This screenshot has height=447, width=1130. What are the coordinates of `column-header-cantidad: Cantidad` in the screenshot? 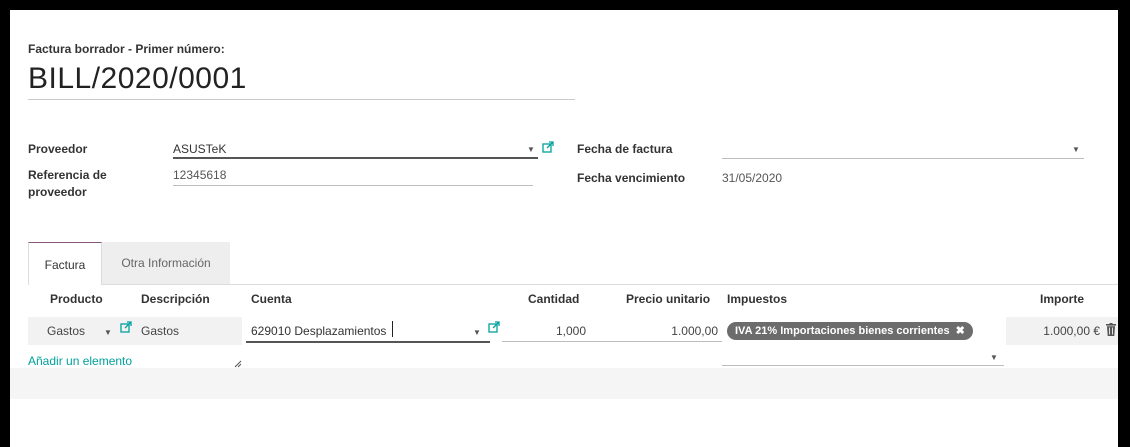 It's located at (553, 299).